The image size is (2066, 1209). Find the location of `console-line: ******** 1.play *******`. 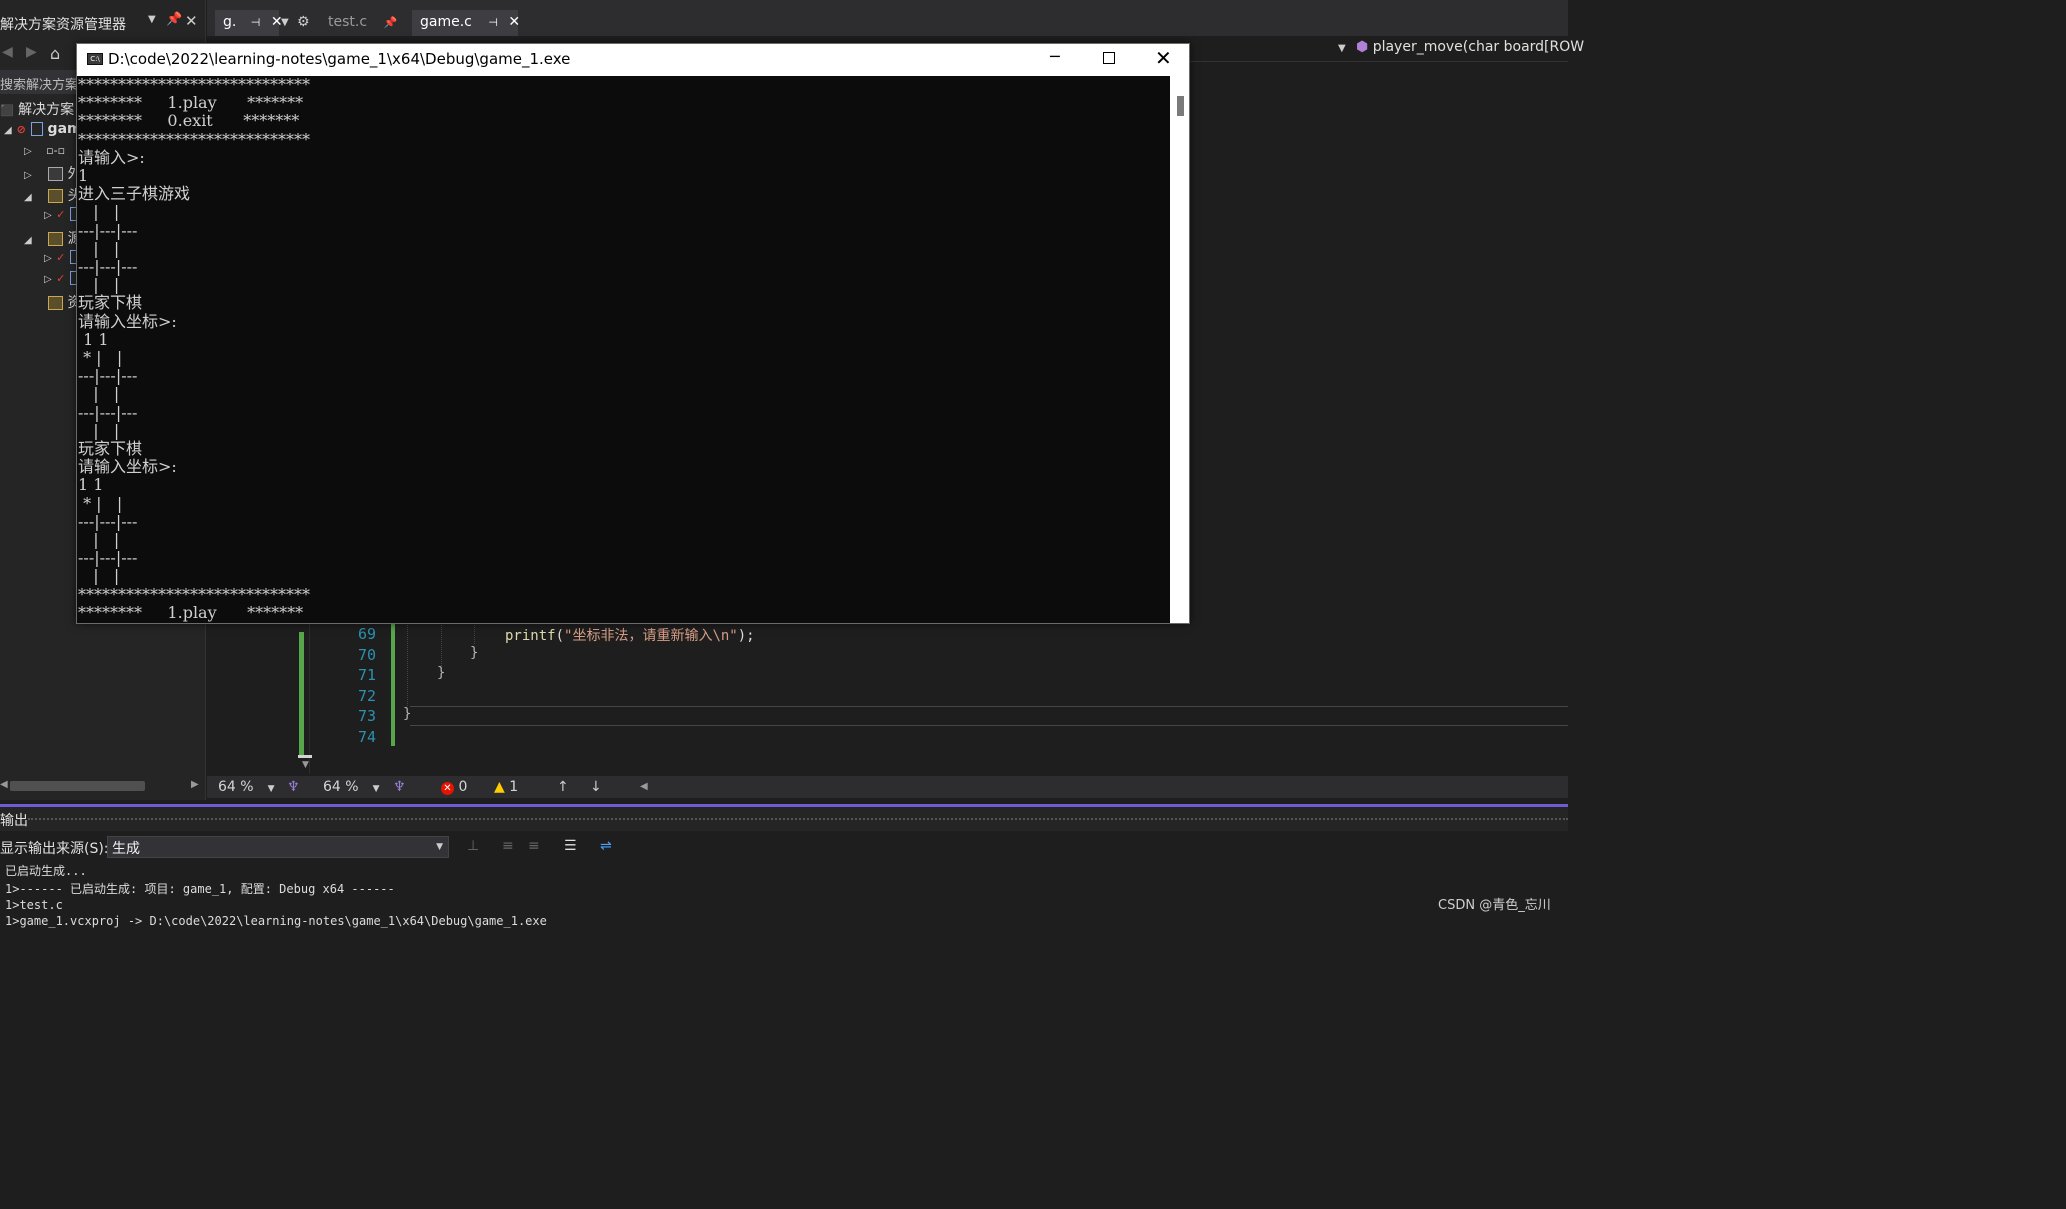

console-line: ******** 1.play ******* is located at coordinates (191, 612).